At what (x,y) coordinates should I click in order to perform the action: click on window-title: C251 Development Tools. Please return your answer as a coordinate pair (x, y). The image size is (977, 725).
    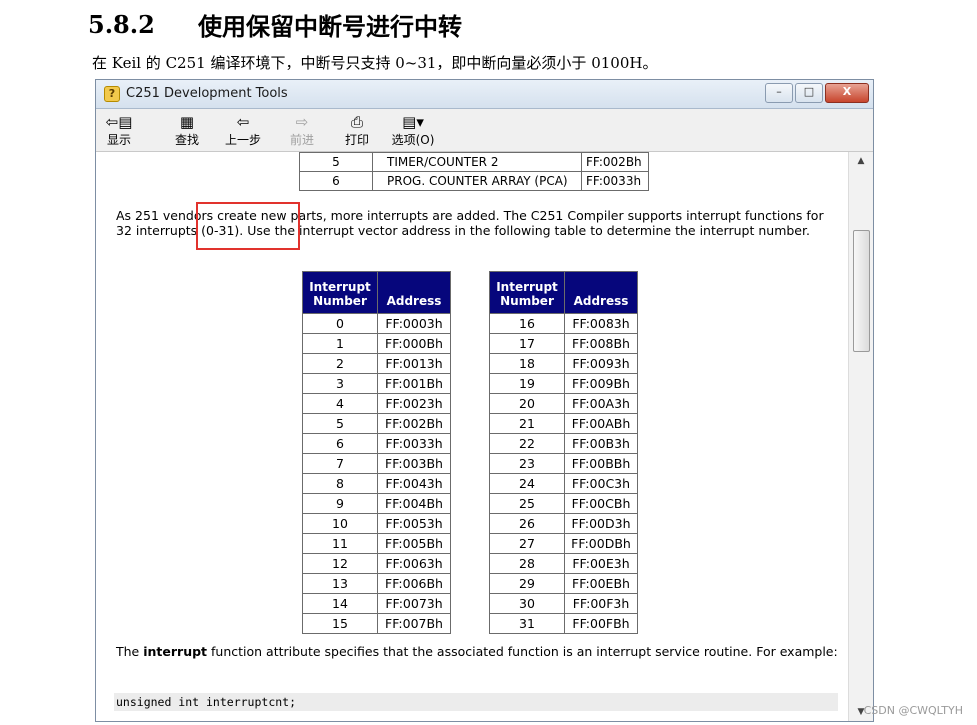
    Looking at the image, I should click on (207, 93).